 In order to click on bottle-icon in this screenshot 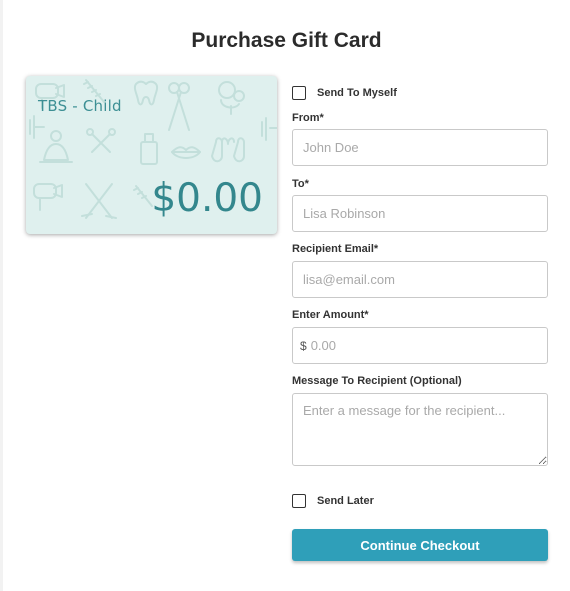, I will do `click(149, 149)`.